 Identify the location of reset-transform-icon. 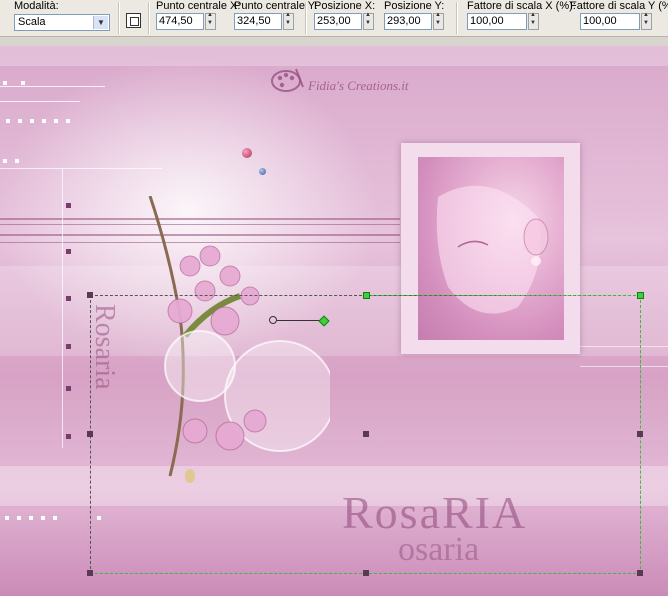
(133, 20).